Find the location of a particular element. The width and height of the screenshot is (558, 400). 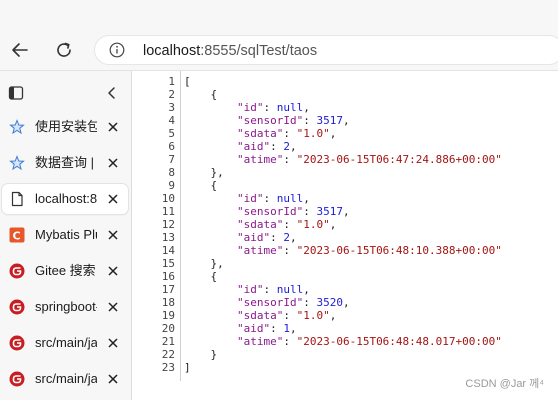

refresh-button is located at coordinates (64, 50).